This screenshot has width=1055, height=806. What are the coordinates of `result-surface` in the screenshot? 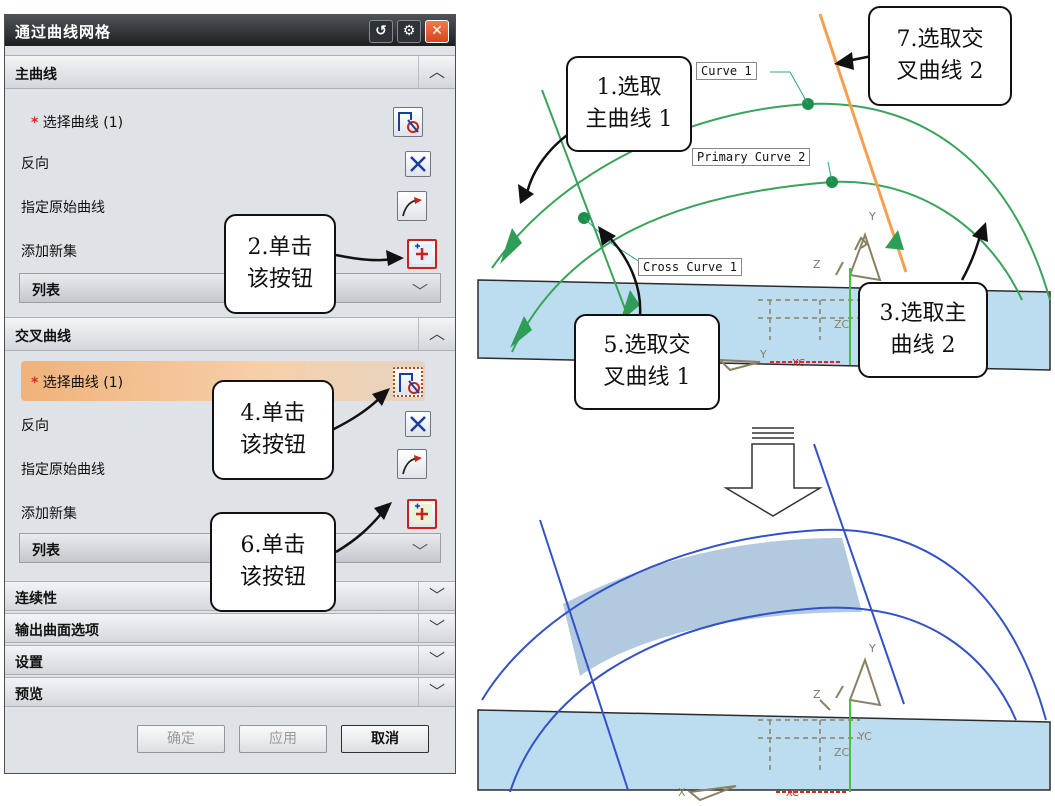 It's located at (712, 607).